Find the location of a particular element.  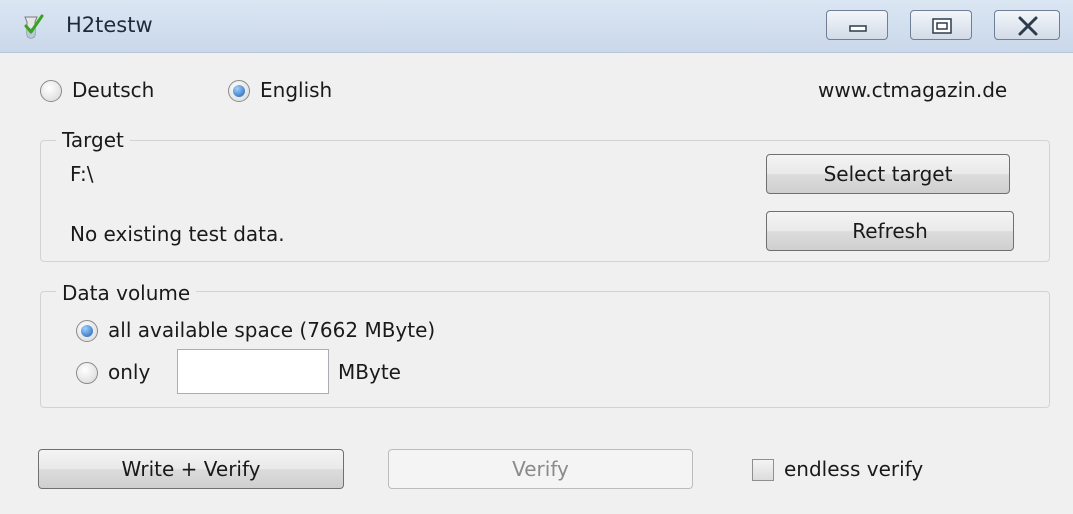

minimize-button is located at coordinates (857, 25).